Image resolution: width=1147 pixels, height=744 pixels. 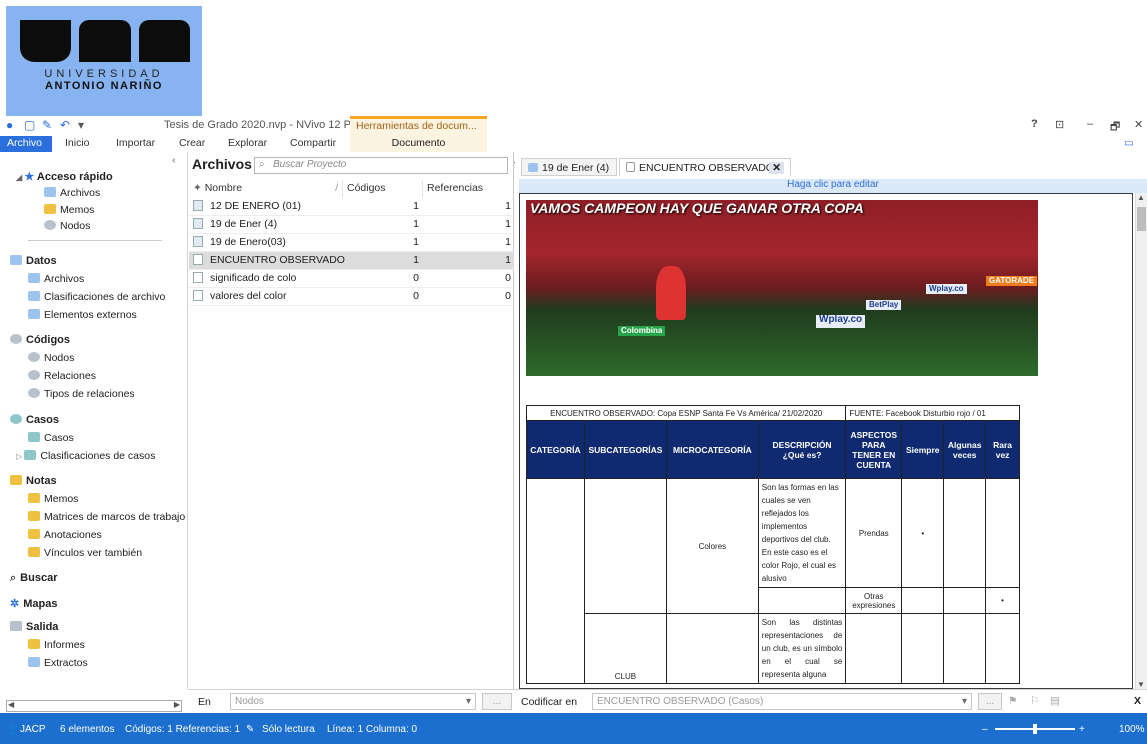 I want to click on zoom-slider-knob, so click(x=1035, y=729).